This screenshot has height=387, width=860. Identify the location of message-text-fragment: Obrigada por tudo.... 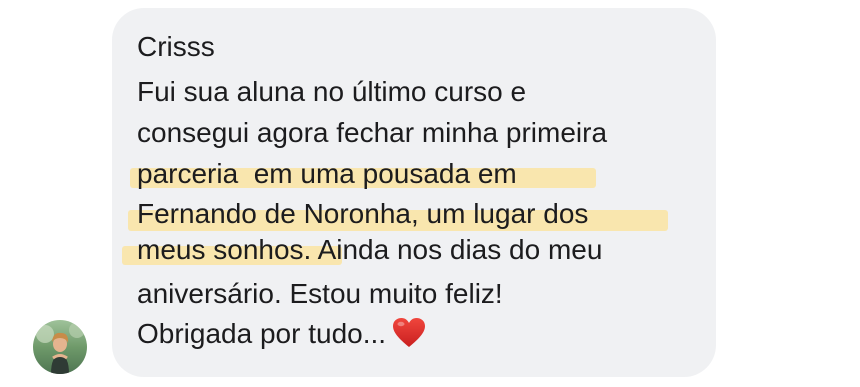
(262, 333).